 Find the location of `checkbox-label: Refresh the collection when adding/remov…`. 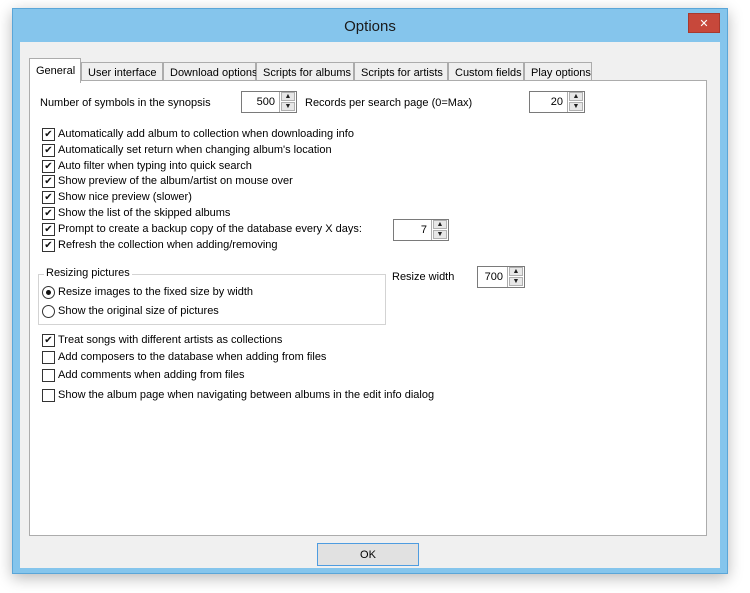

checkbox-label: Refresh the collection when adding/remov… is located at coordinates (168, 245).